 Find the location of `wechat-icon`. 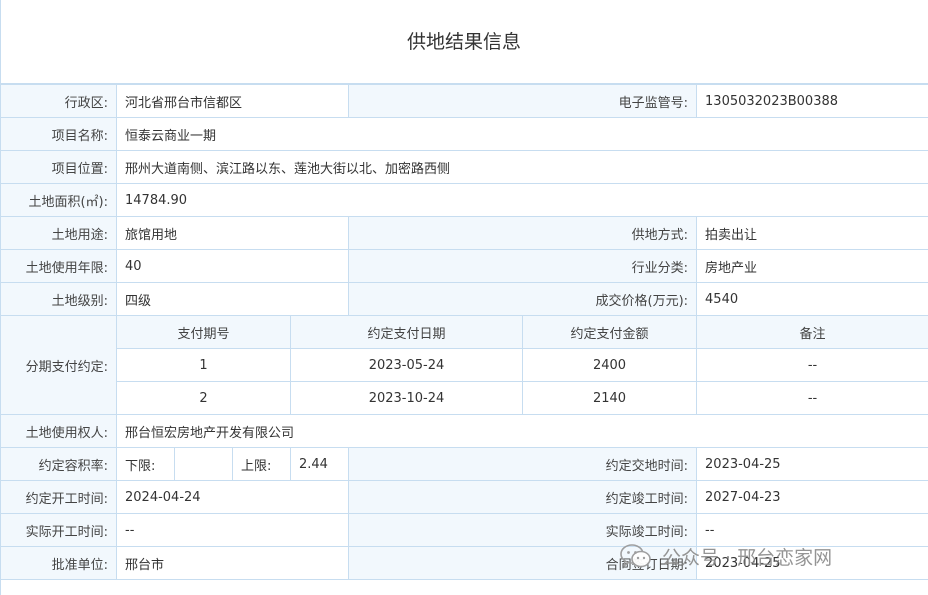

wechat-icon is located at coordinates (635, 556).